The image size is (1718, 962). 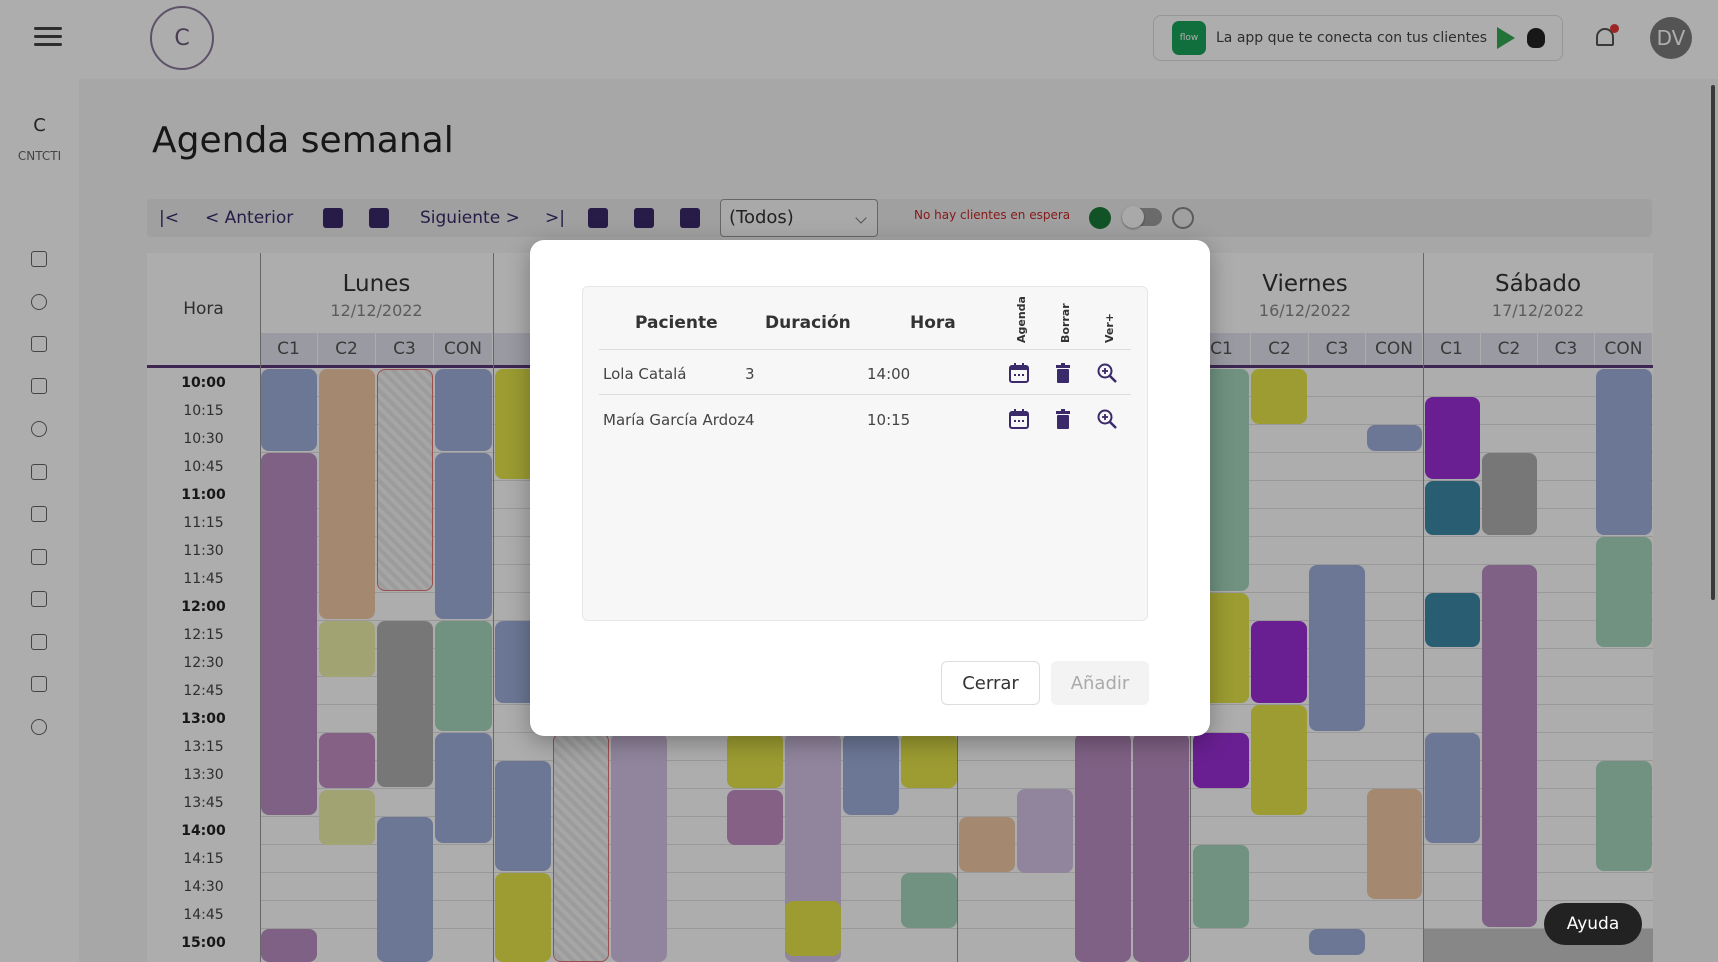 What do you see at coordinates (990, 683) in the screenshot?
I see `close-button: Cerrar` at bounding box center [990, 683].